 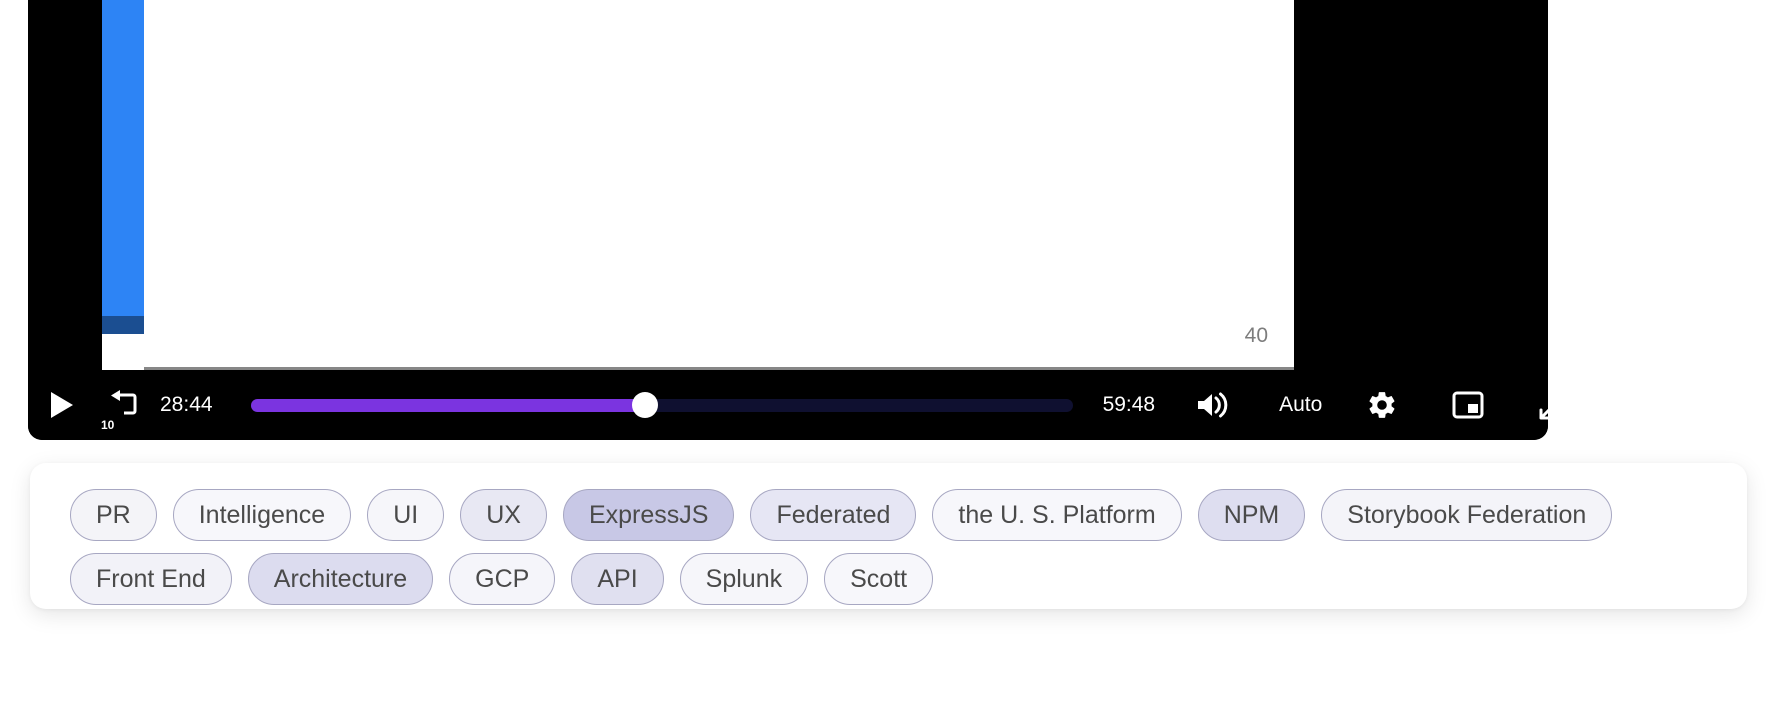 I want to click on tag-chip: Front End, so click(x=151, y=579).